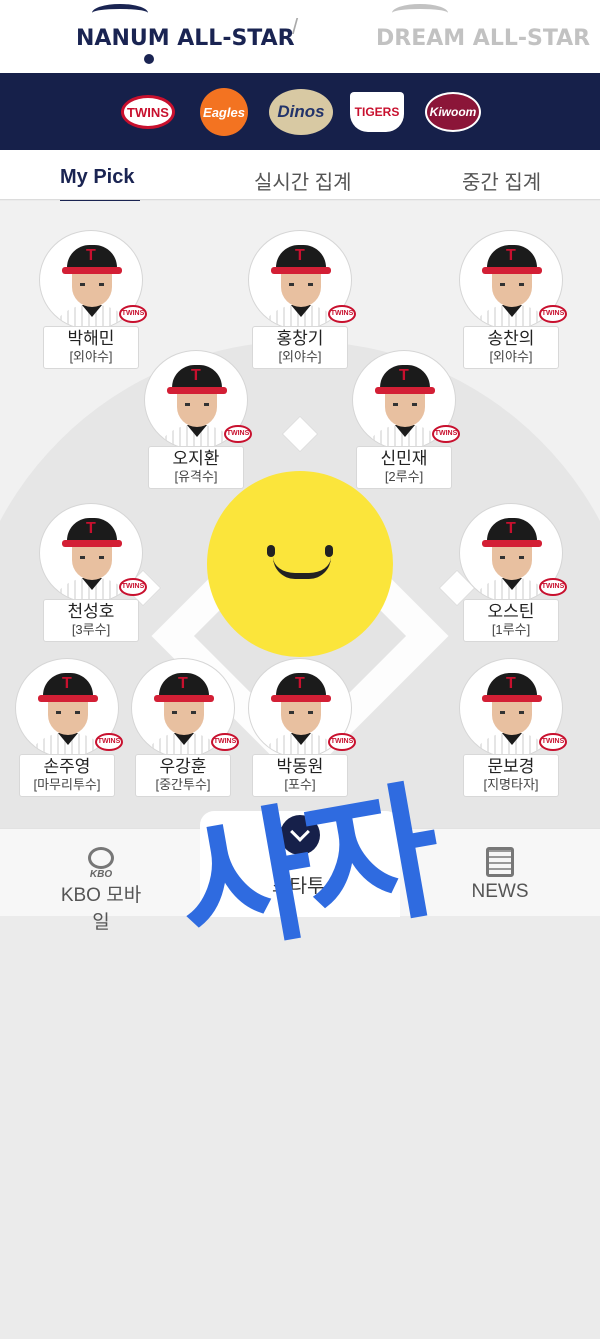  I want to click on kiwoom-logo-label: Kiwoom, so click(453, 112).